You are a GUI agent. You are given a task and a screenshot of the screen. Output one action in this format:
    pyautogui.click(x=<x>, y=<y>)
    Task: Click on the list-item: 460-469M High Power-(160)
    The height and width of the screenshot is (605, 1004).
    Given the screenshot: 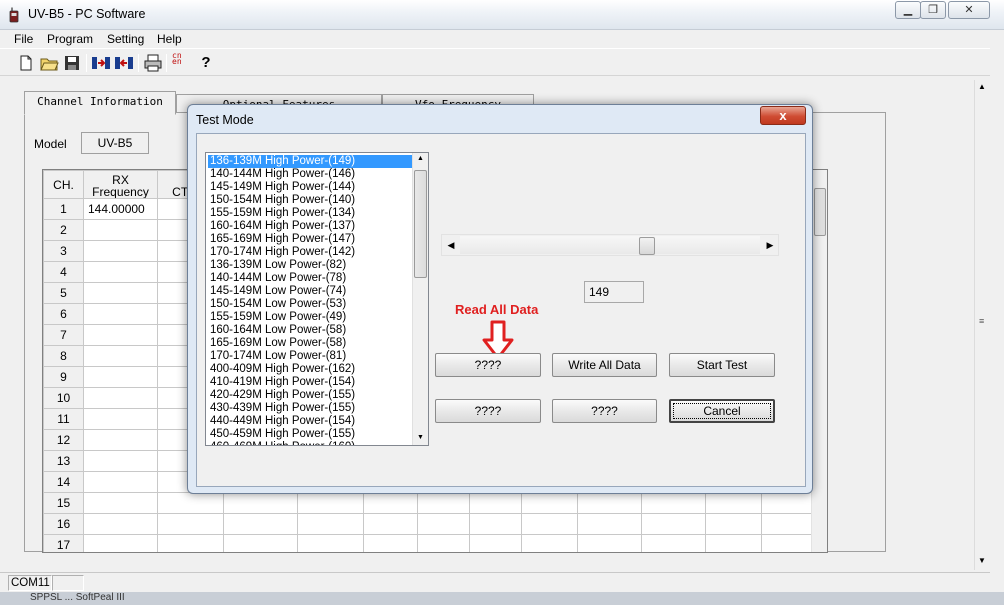 What is the action you would take?
    pyautogui.click(x=310, y=443)
    